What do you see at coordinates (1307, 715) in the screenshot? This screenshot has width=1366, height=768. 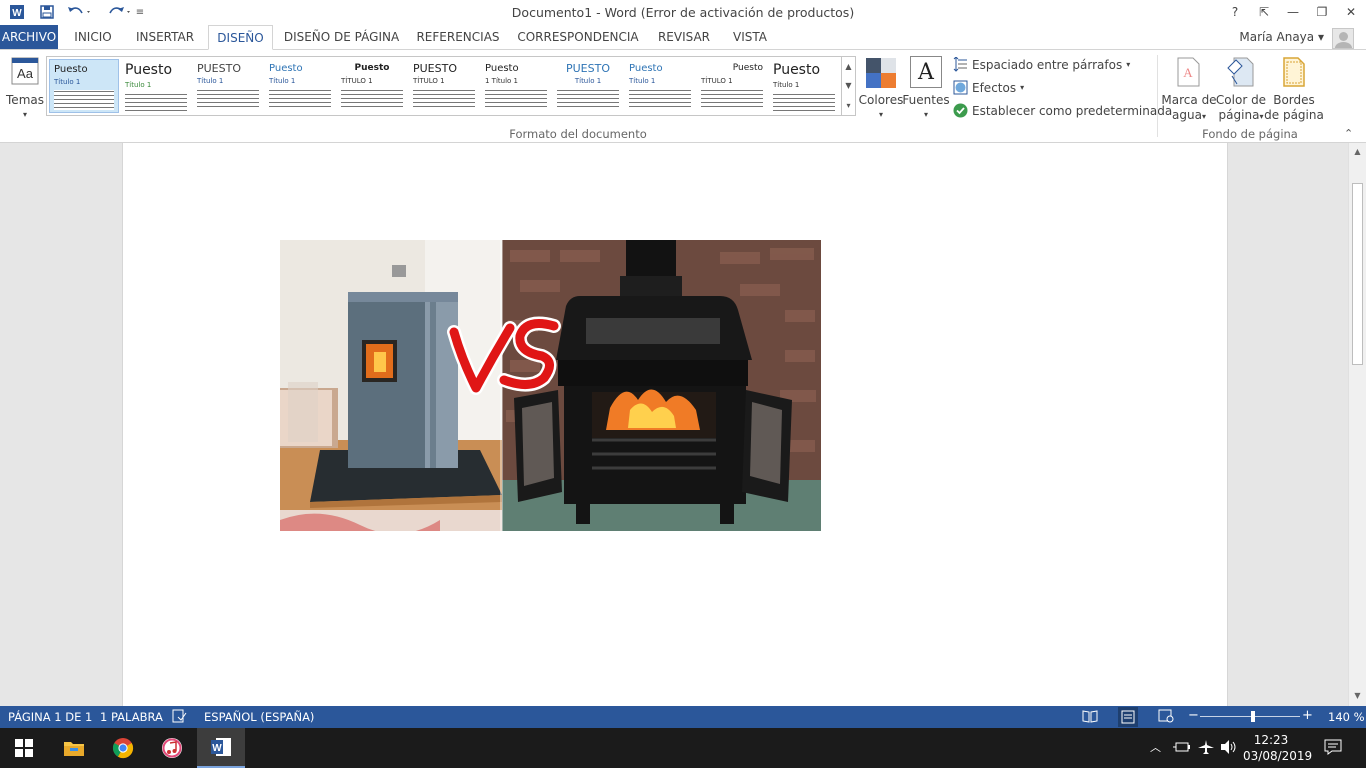 I see `zoom-in-button: +` at bounding box center [1307, 715].